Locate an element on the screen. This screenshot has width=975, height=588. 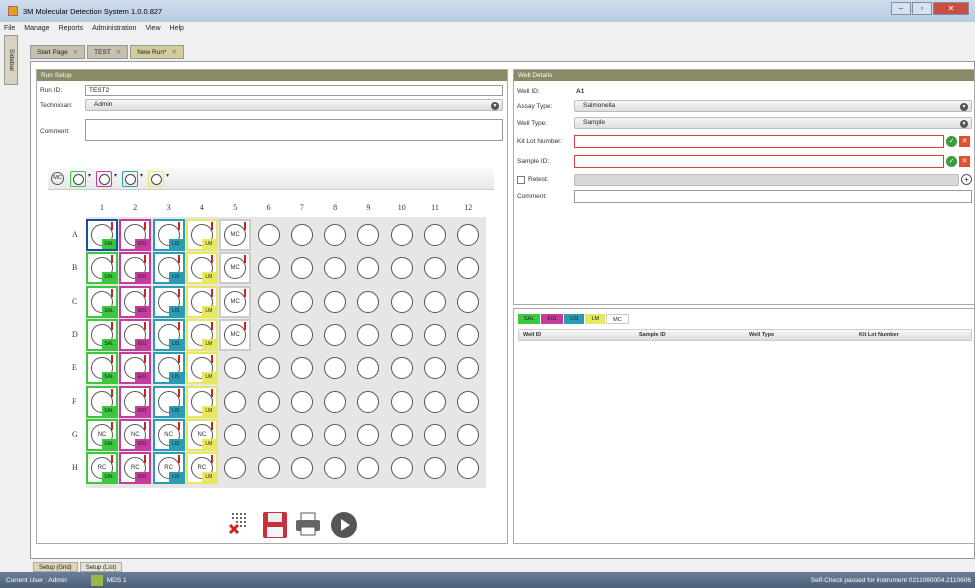
well-D9 is located at coordinates (368, 335).